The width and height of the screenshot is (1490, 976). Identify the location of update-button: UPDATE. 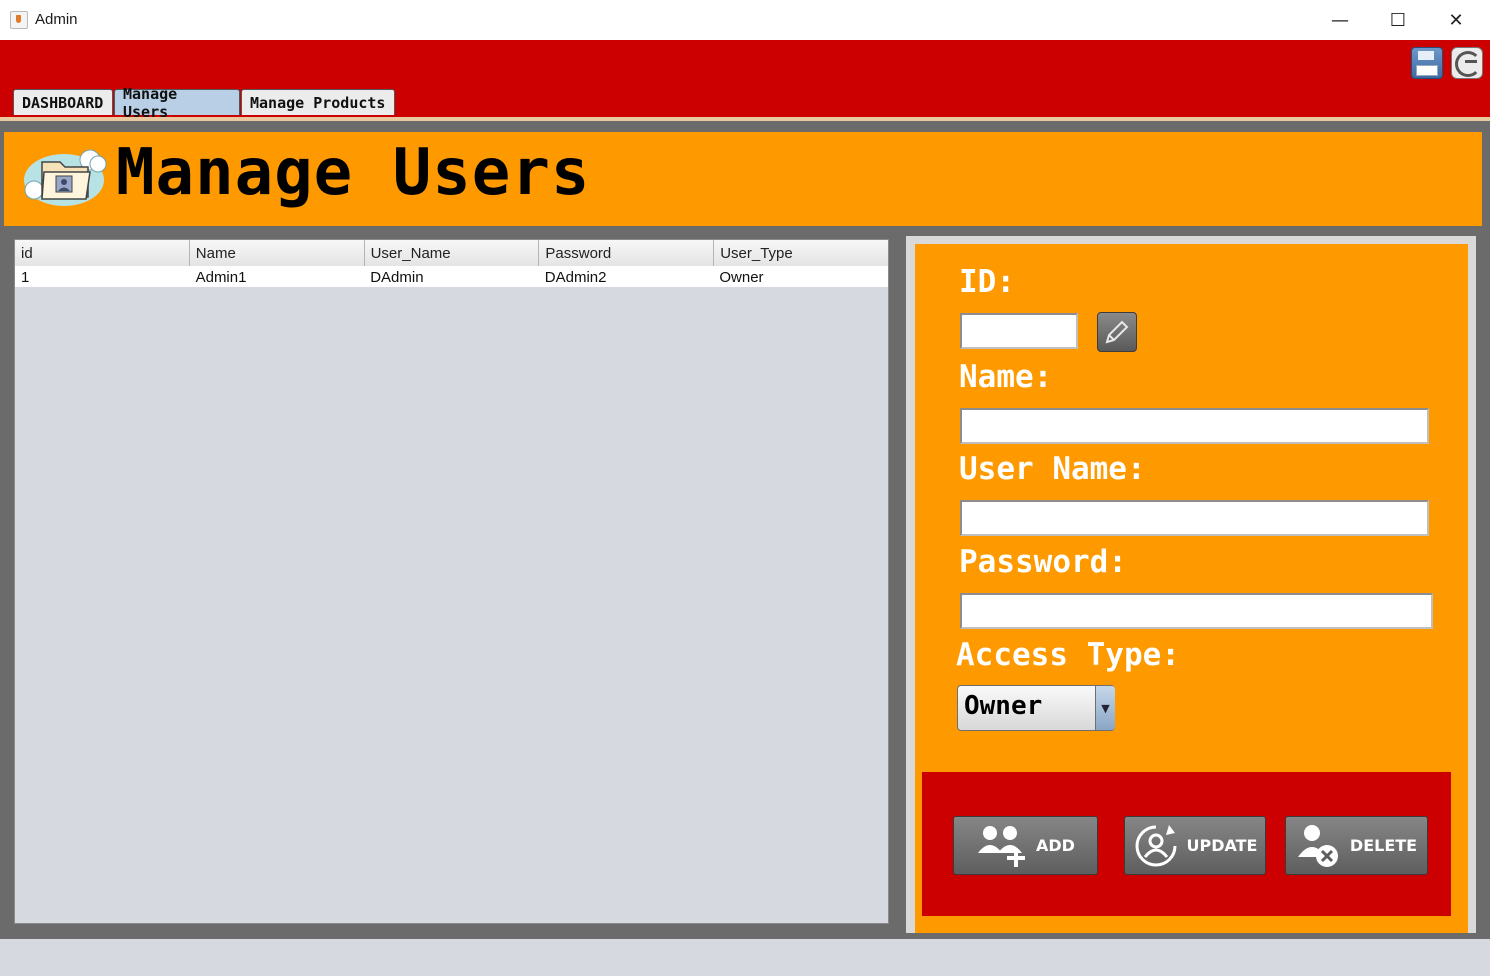
(1195, 845).